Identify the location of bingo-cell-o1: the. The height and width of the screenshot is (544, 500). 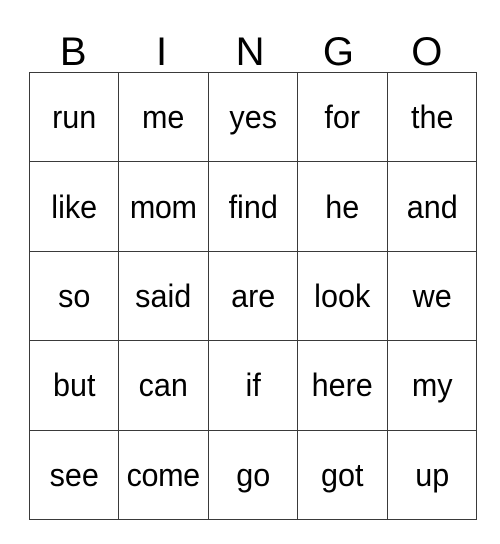
(431, 117).